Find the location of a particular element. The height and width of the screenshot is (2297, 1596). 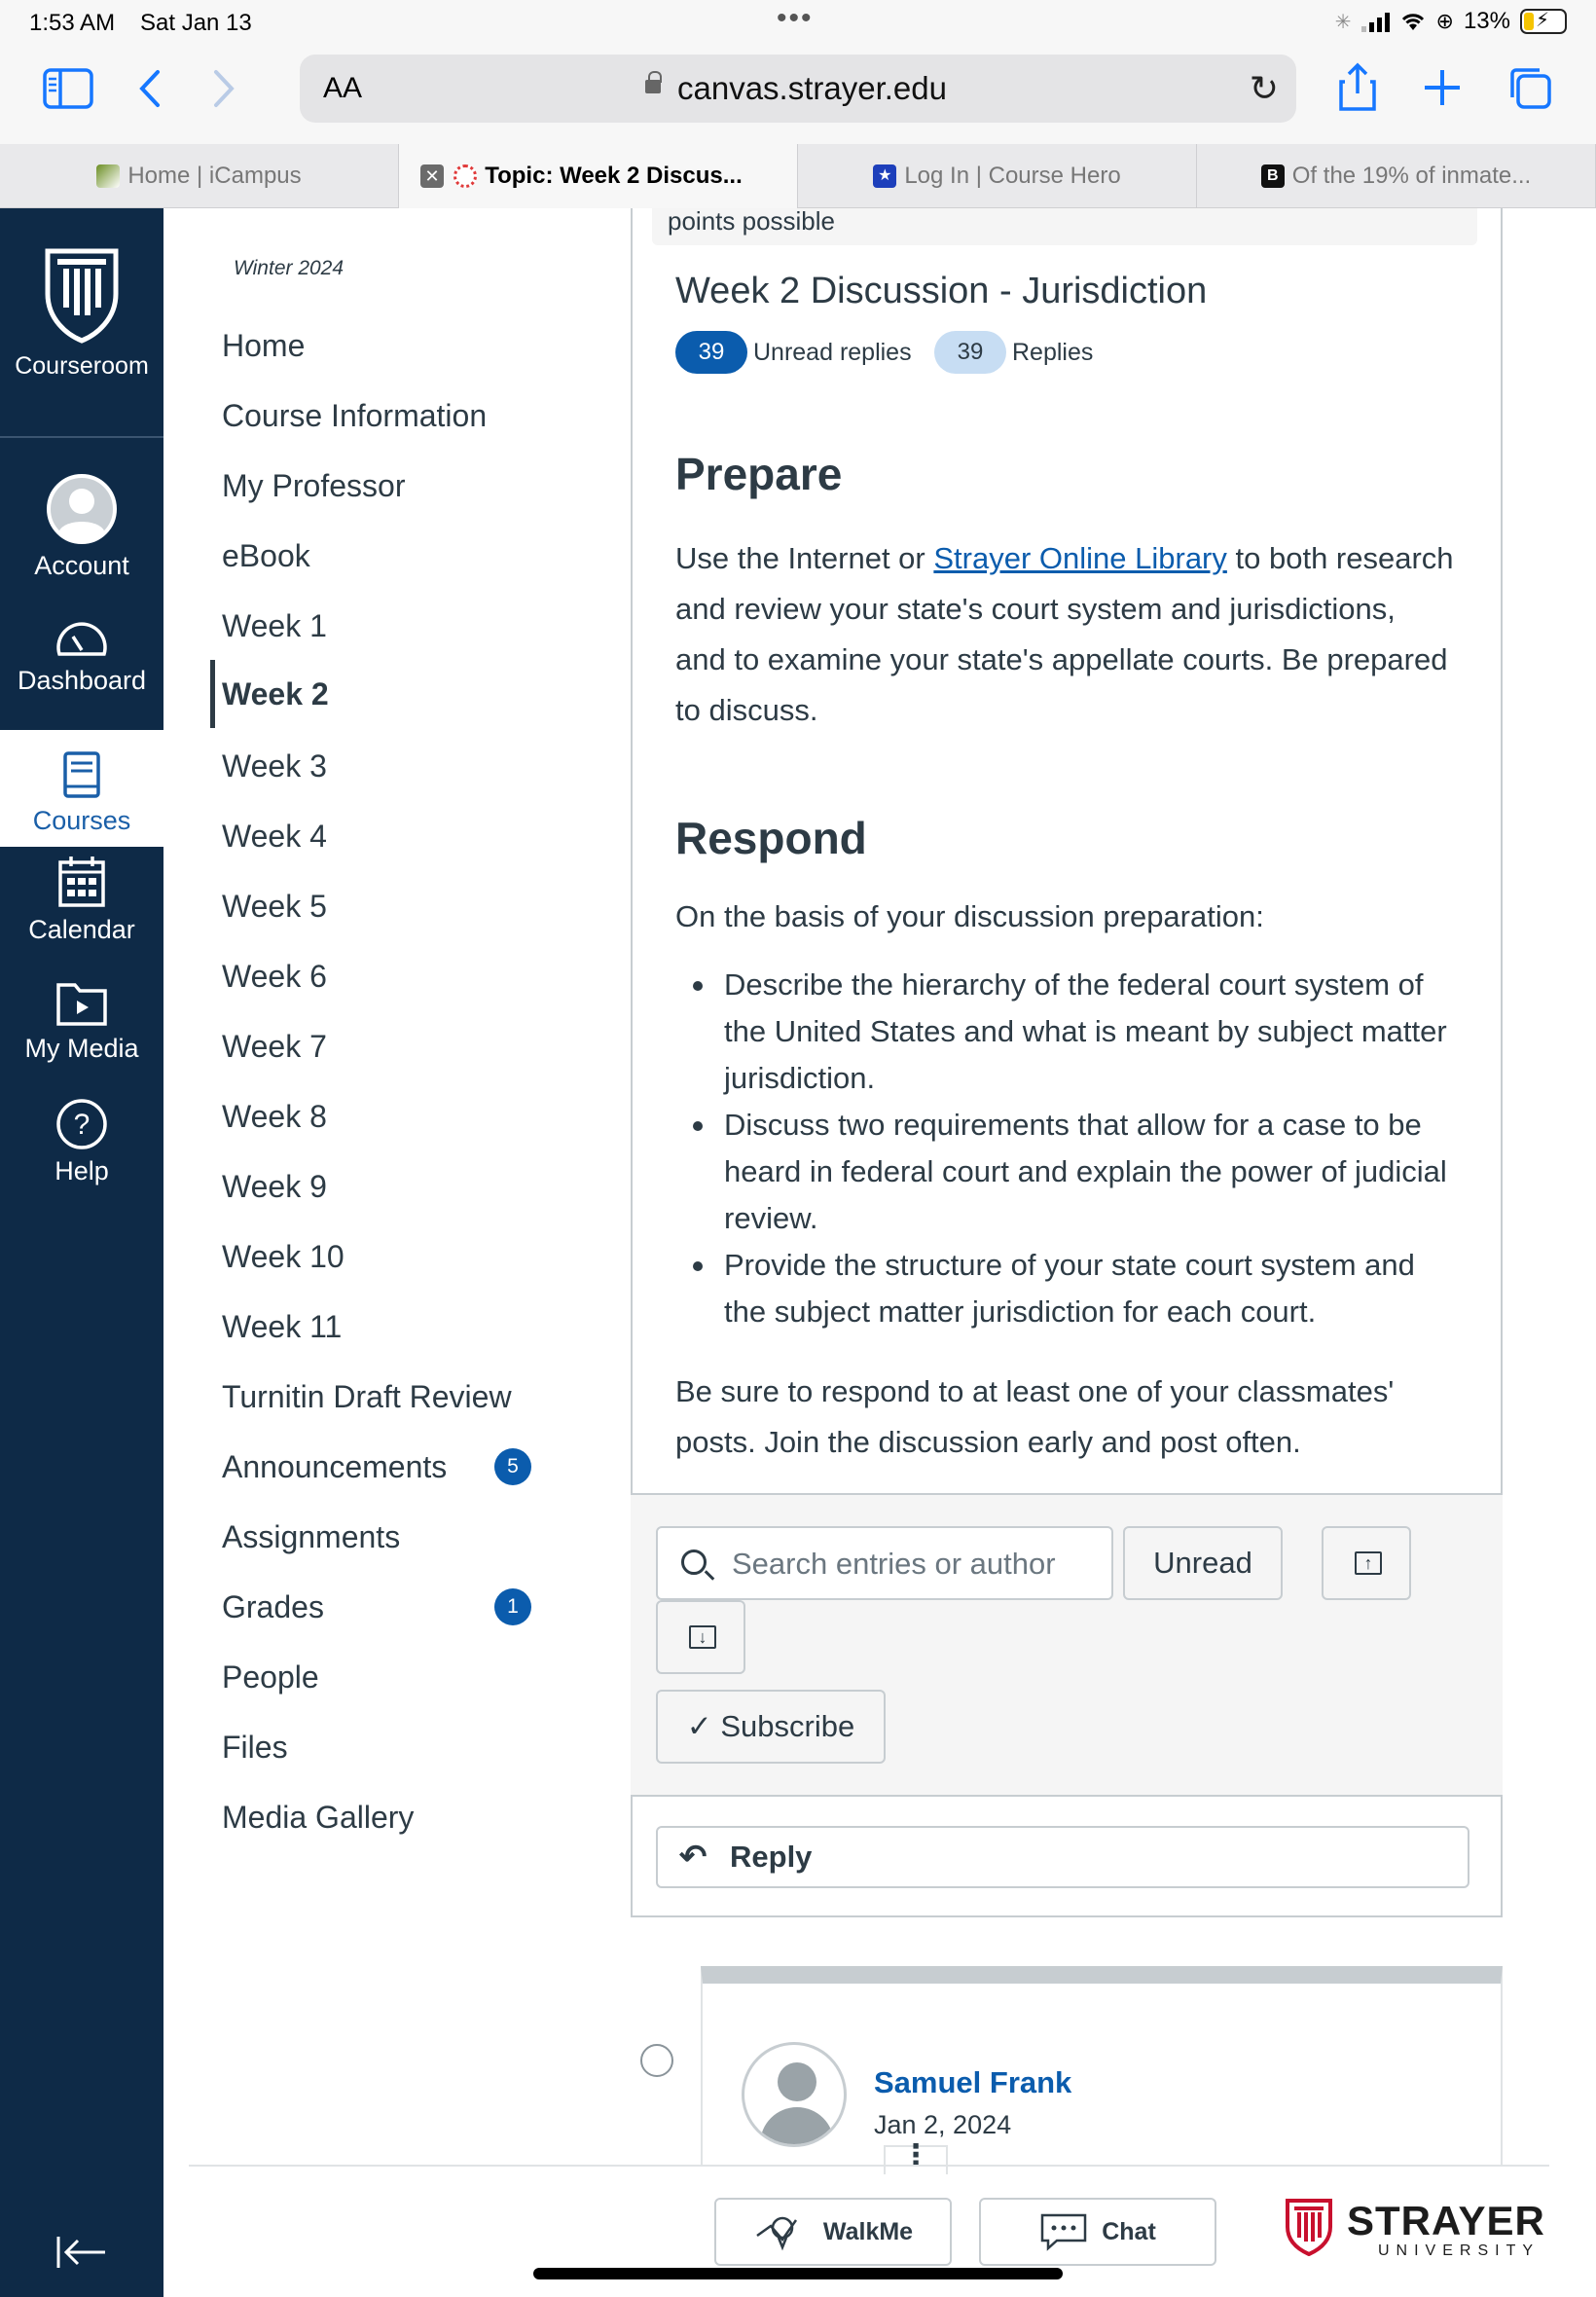

global-nav-calendar: Calendar is located at coordinates (81, 900).